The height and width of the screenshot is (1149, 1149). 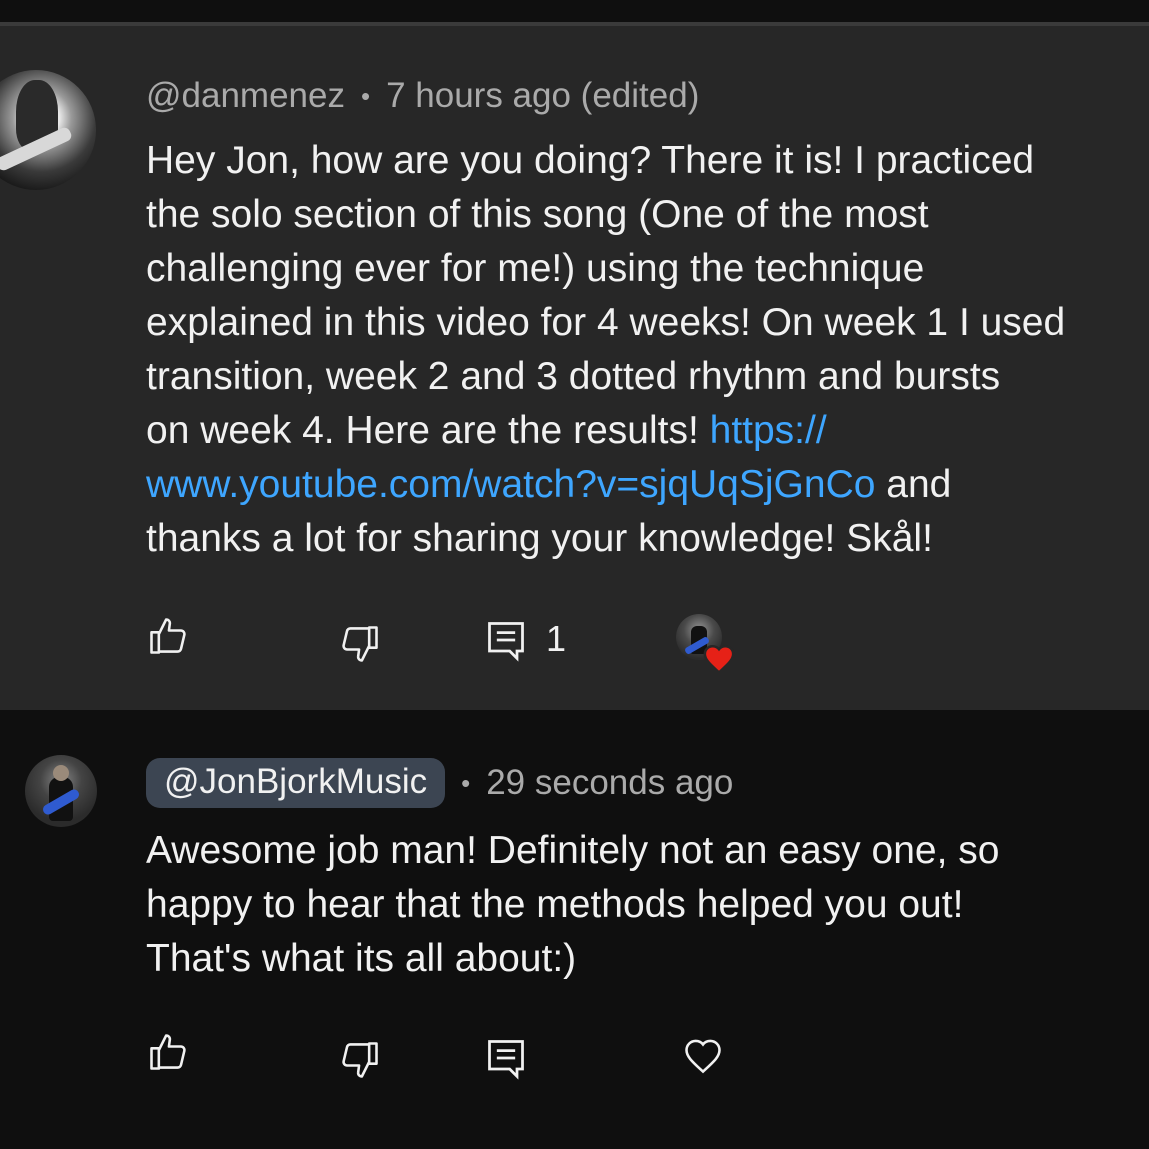 What do you see at coordinates (574, 11) in the screenshot?
I see `top-bar` at bounding box center [574, 11].